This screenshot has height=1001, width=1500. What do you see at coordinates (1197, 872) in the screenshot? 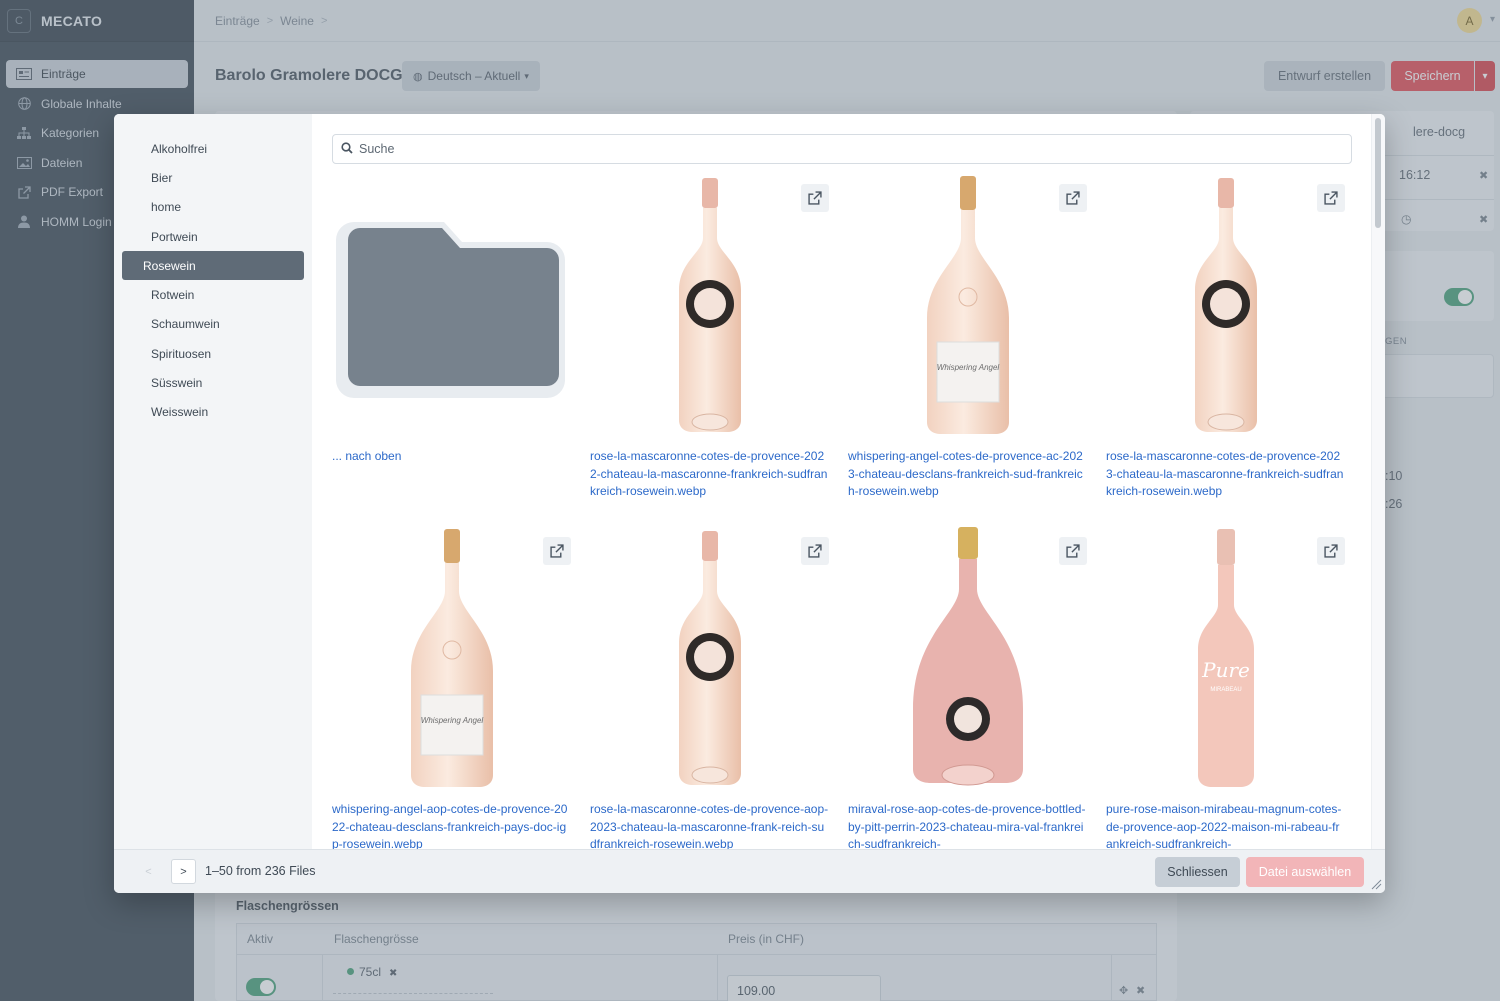
I see `close-button: Schliessen` at bounding box center [1197, 872].